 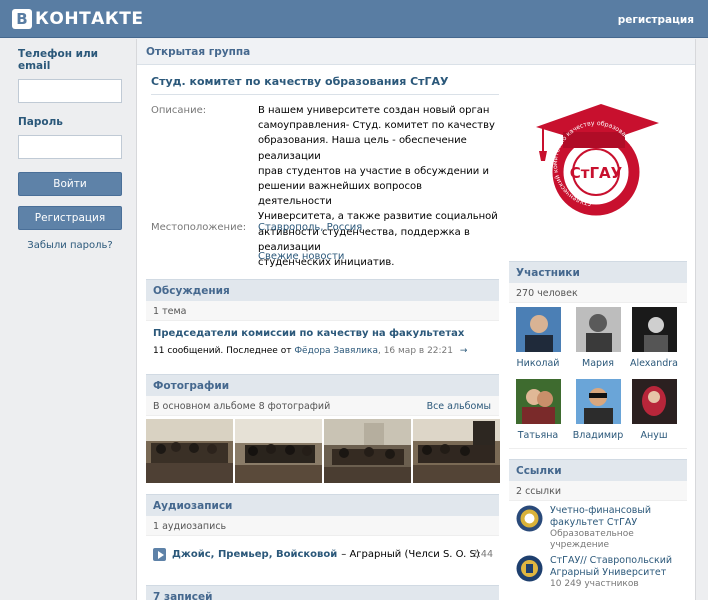 What do you see at coordinates (654, 435) in the screenshot?
I see `member-name: Ануш` at bounding box center [654, 435].